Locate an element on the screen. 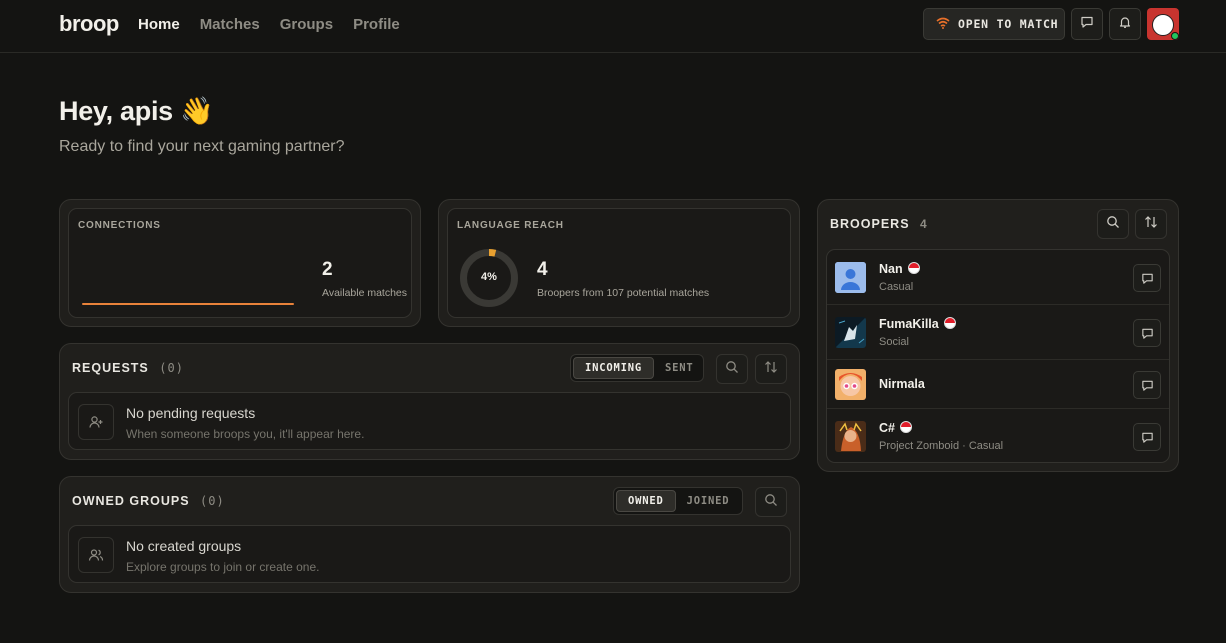 This screenshot has height=643, width=1226. nav-link-home: Home is located at coordinates (159, 24).